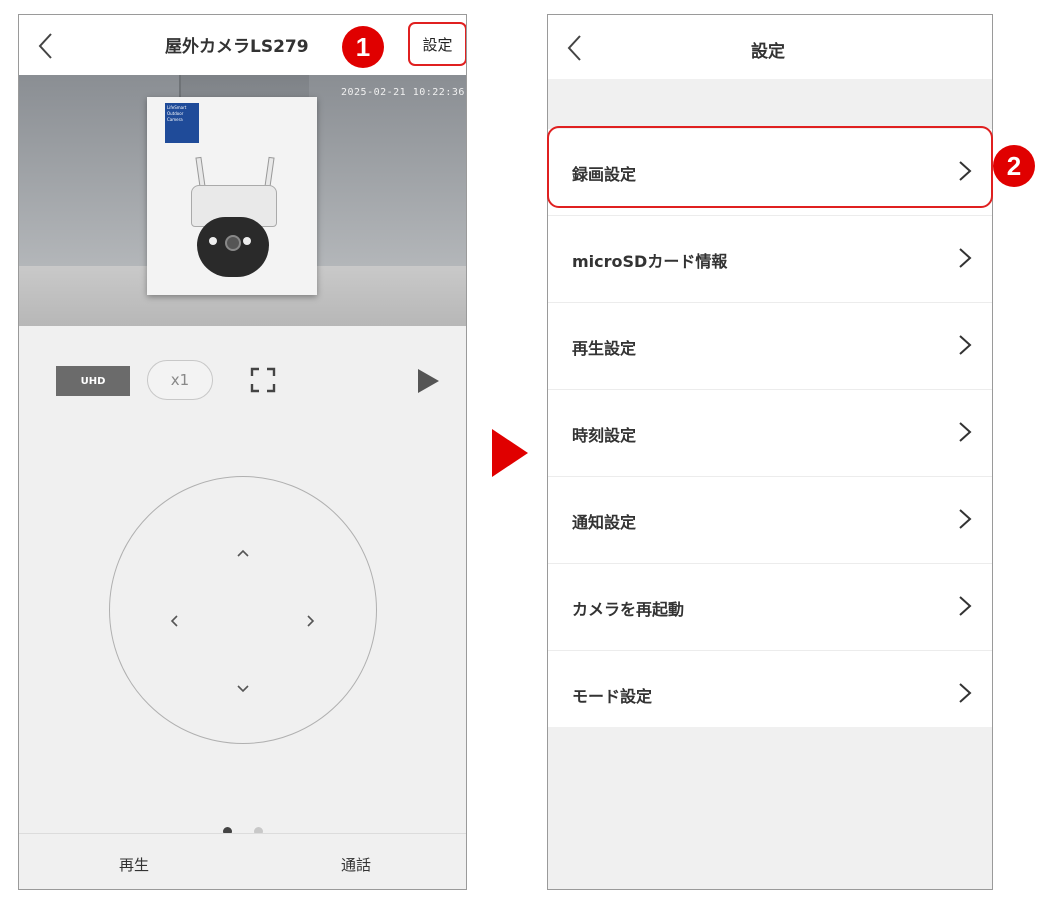 The height and width of the screenshot is (906, 1058). What do you see at coordinates (363, 47) in the screenshot?
I see `step-badge: 1` at bounding box center [363, 47].